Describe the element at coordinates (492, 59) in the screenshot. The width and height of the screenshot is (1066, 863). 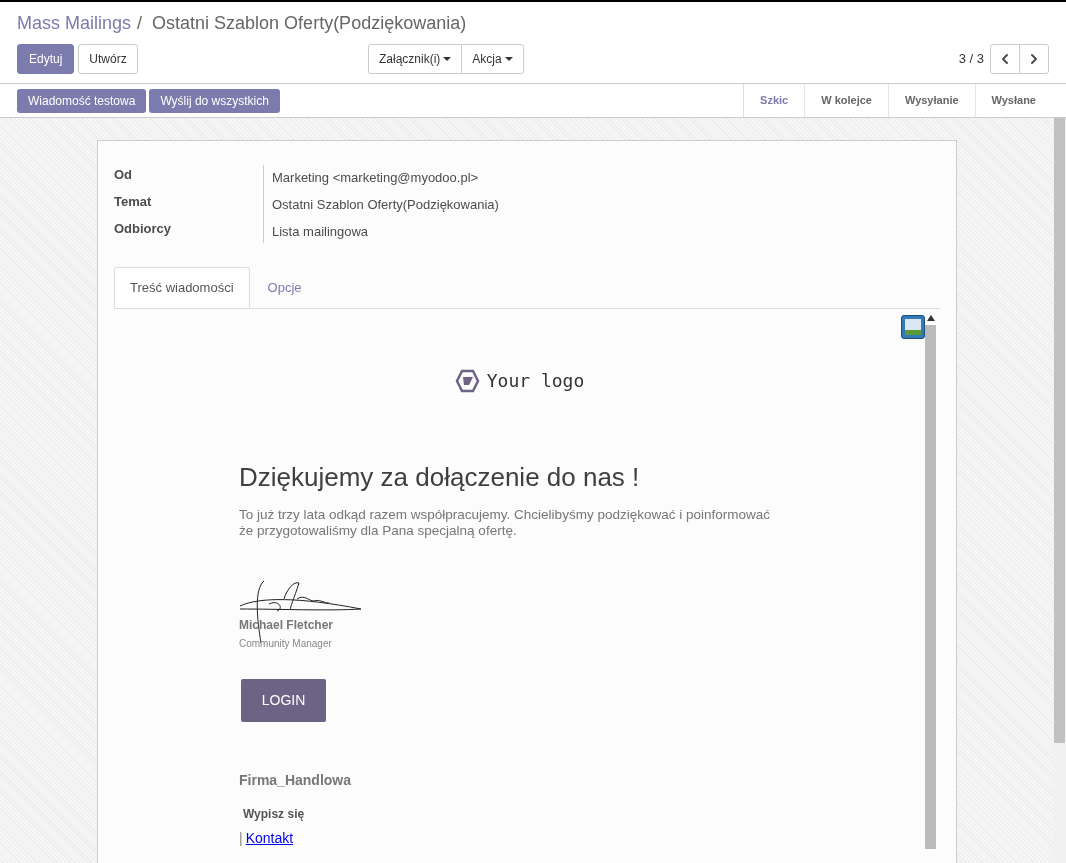
I see `dropdown-button: Akcja` at that location.